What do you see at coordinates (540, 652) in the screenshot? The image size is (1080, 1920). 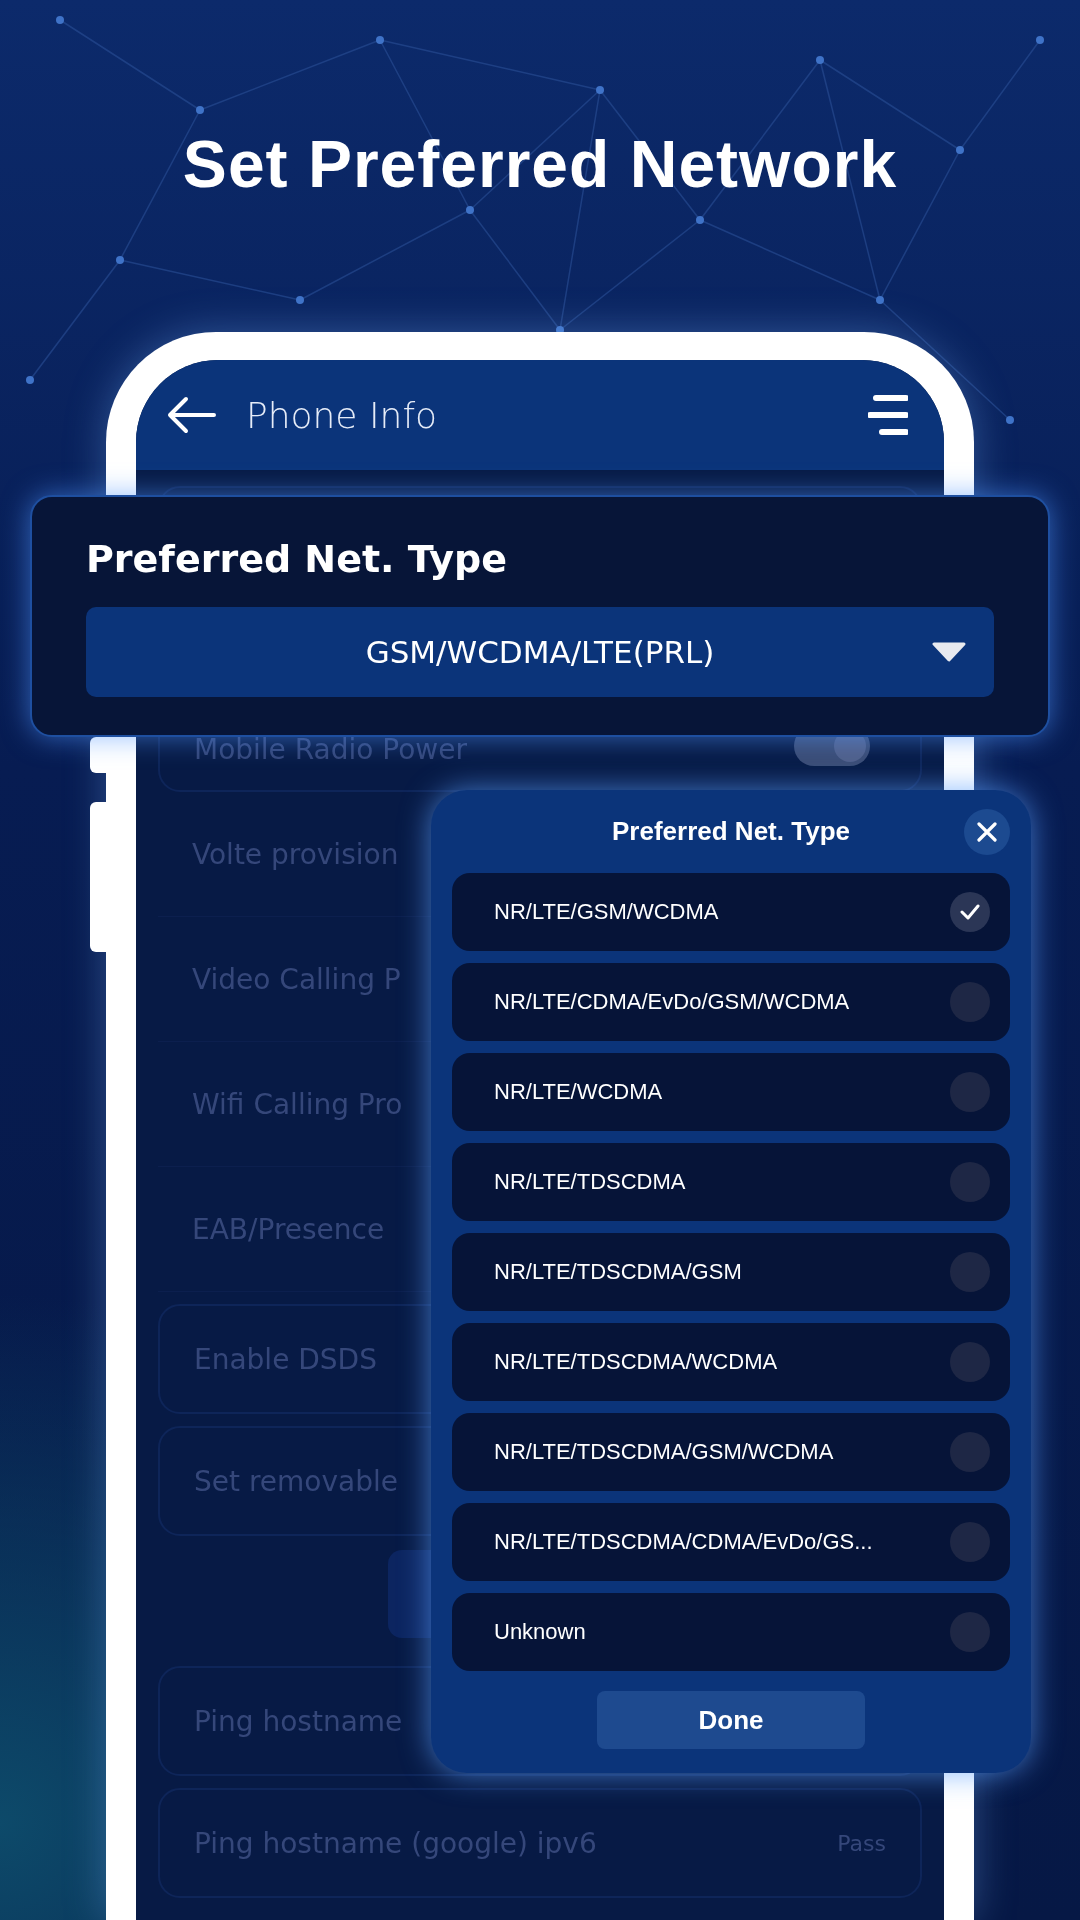 I see `network-type-dropdown: GSM/WCDMA/LTE(PRL)` at bounding box center [540, 652].